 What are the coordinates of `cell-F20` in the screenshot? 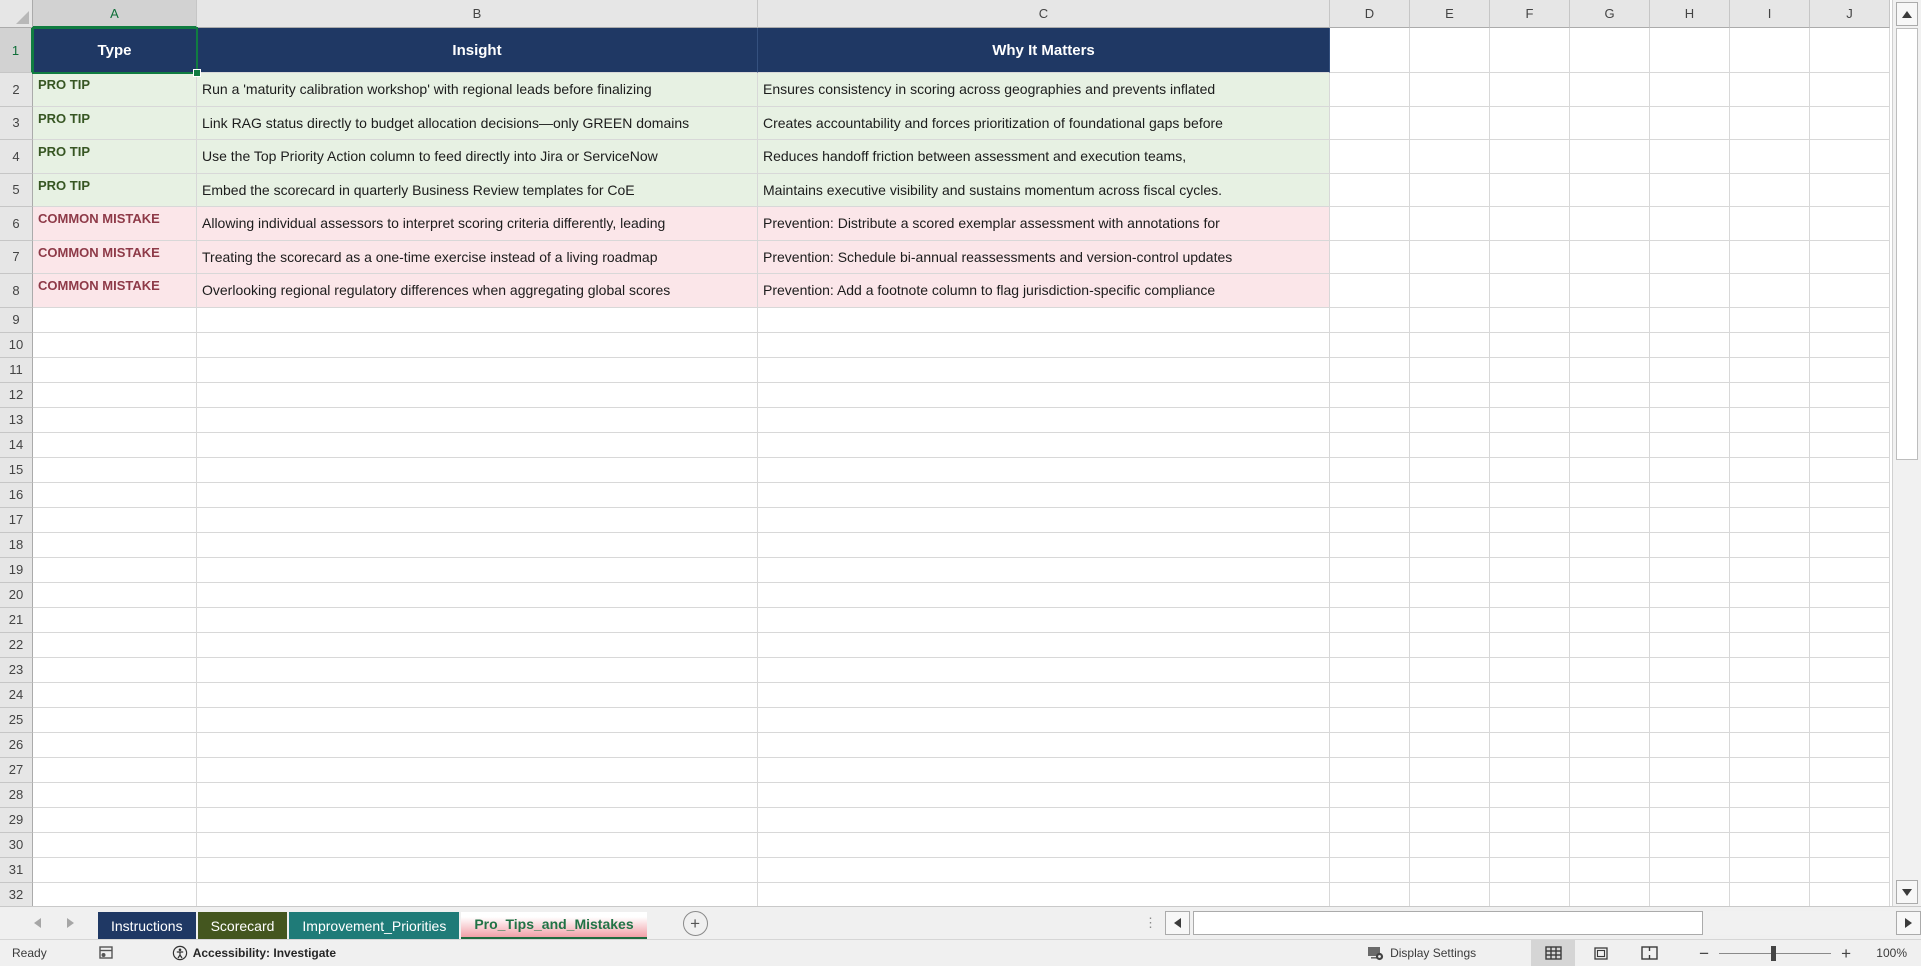 It's located at (1530, 595).